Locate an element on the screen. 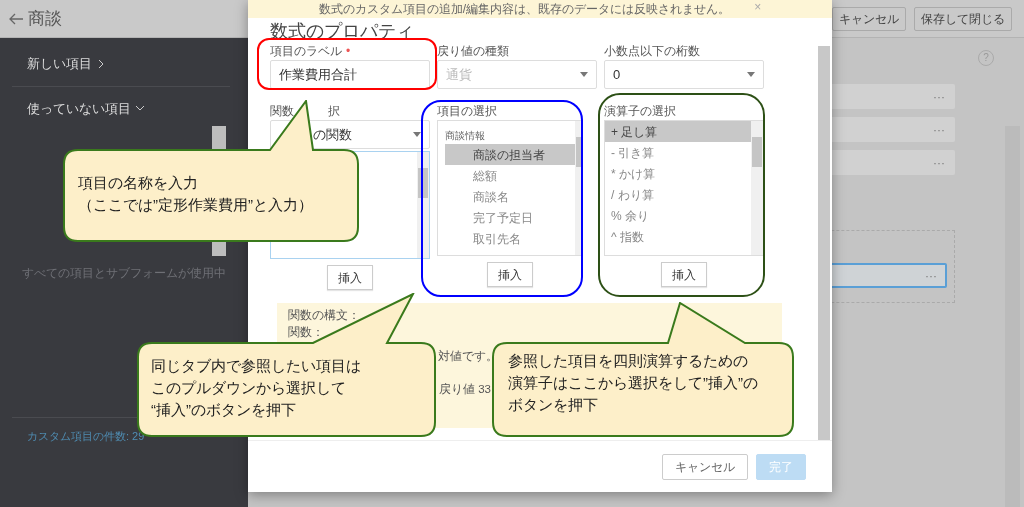 This screenshot has width=1024, height=507. syntax-title: 関数の構文： is located at coordinates (324, 315).